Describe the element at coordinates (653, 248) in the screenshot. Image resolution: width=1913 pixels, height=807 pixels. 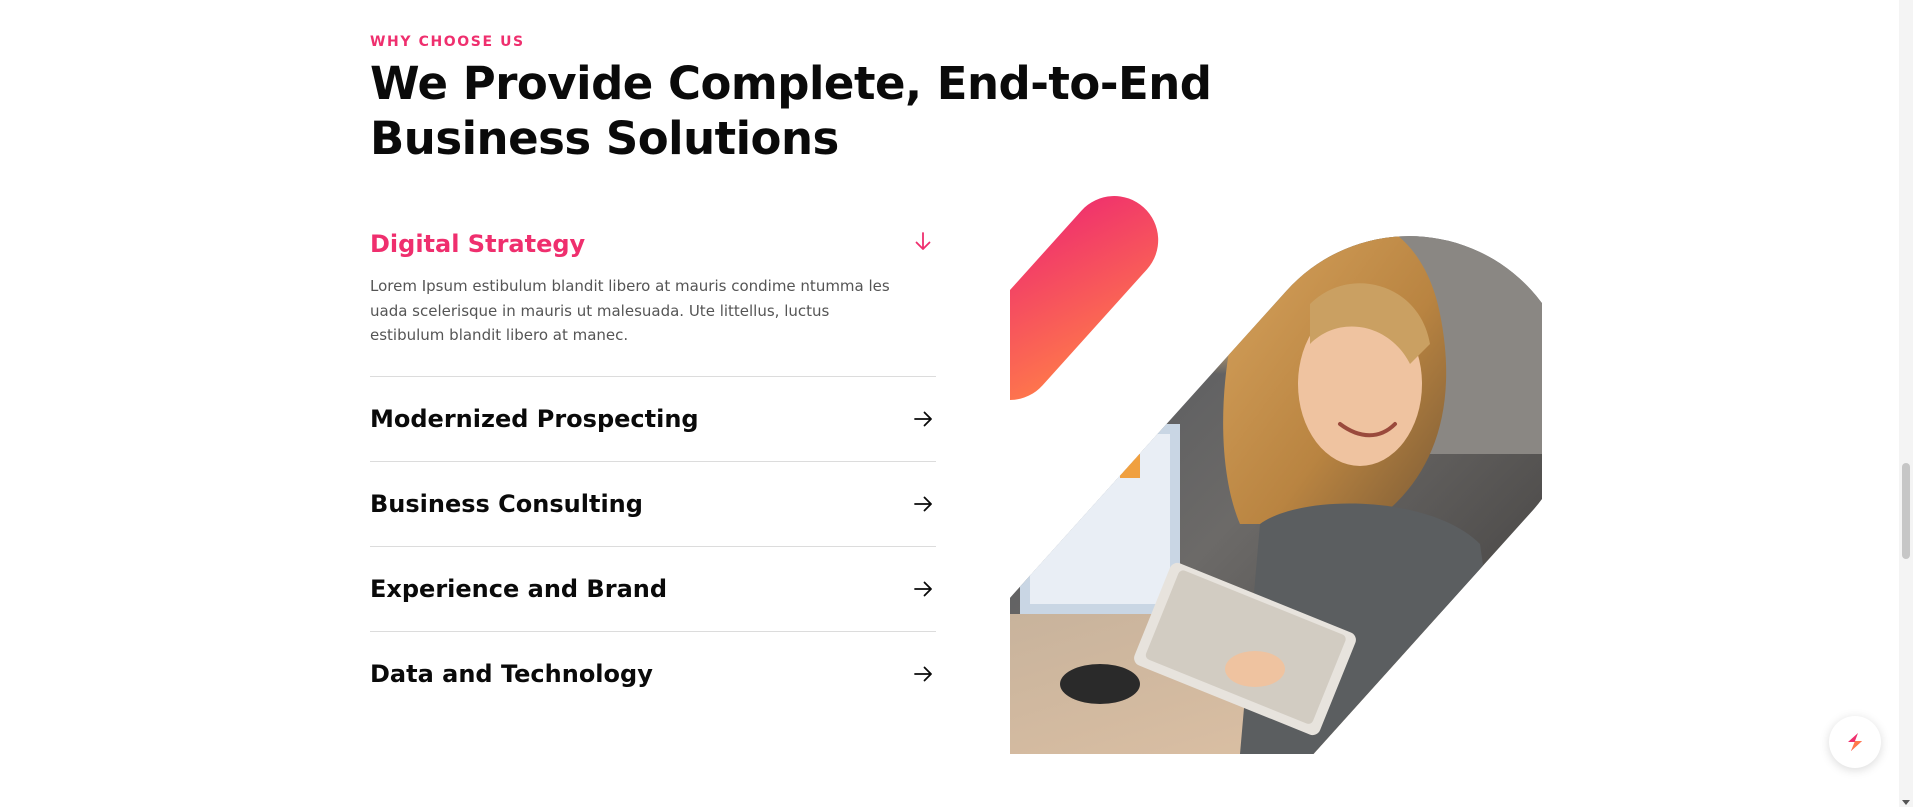
I see `accordion-header-digital-strategy: Digital Strategy` at that location.